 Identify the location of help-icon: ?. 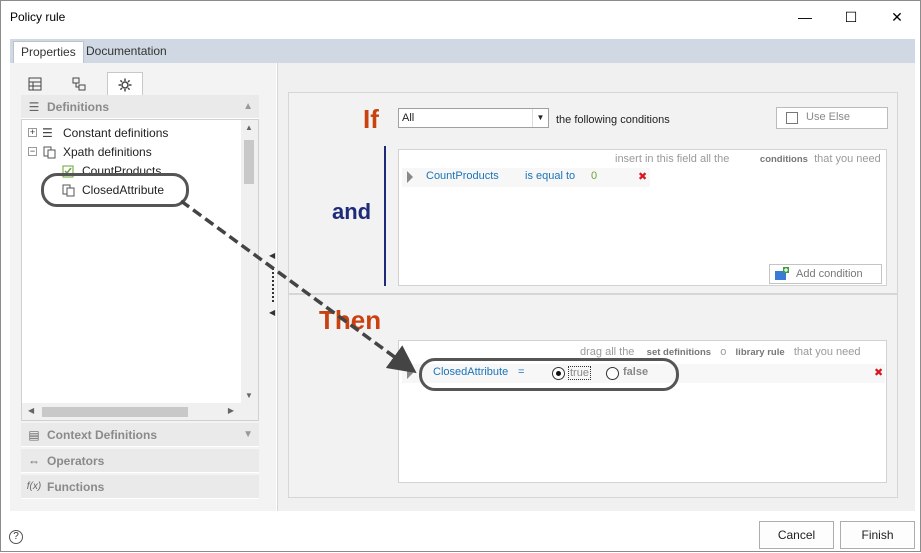
(16, 537).